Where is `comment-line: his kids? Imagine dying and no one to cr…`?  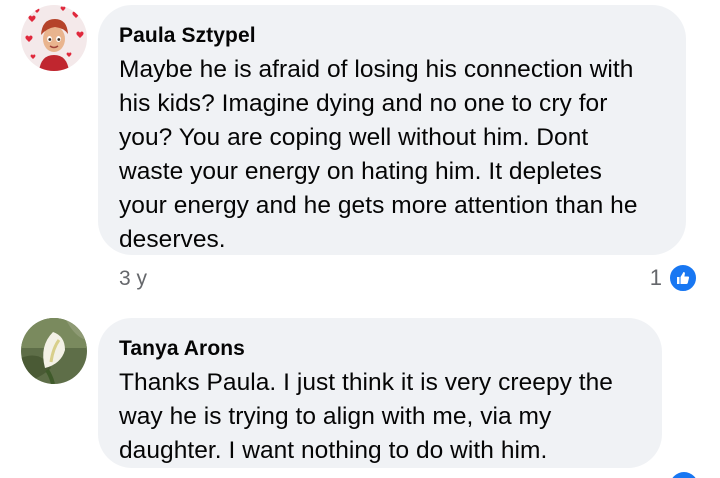
comment-line: his kids? Imagine dying and no one to cr… is located at coordinates (363, 103).